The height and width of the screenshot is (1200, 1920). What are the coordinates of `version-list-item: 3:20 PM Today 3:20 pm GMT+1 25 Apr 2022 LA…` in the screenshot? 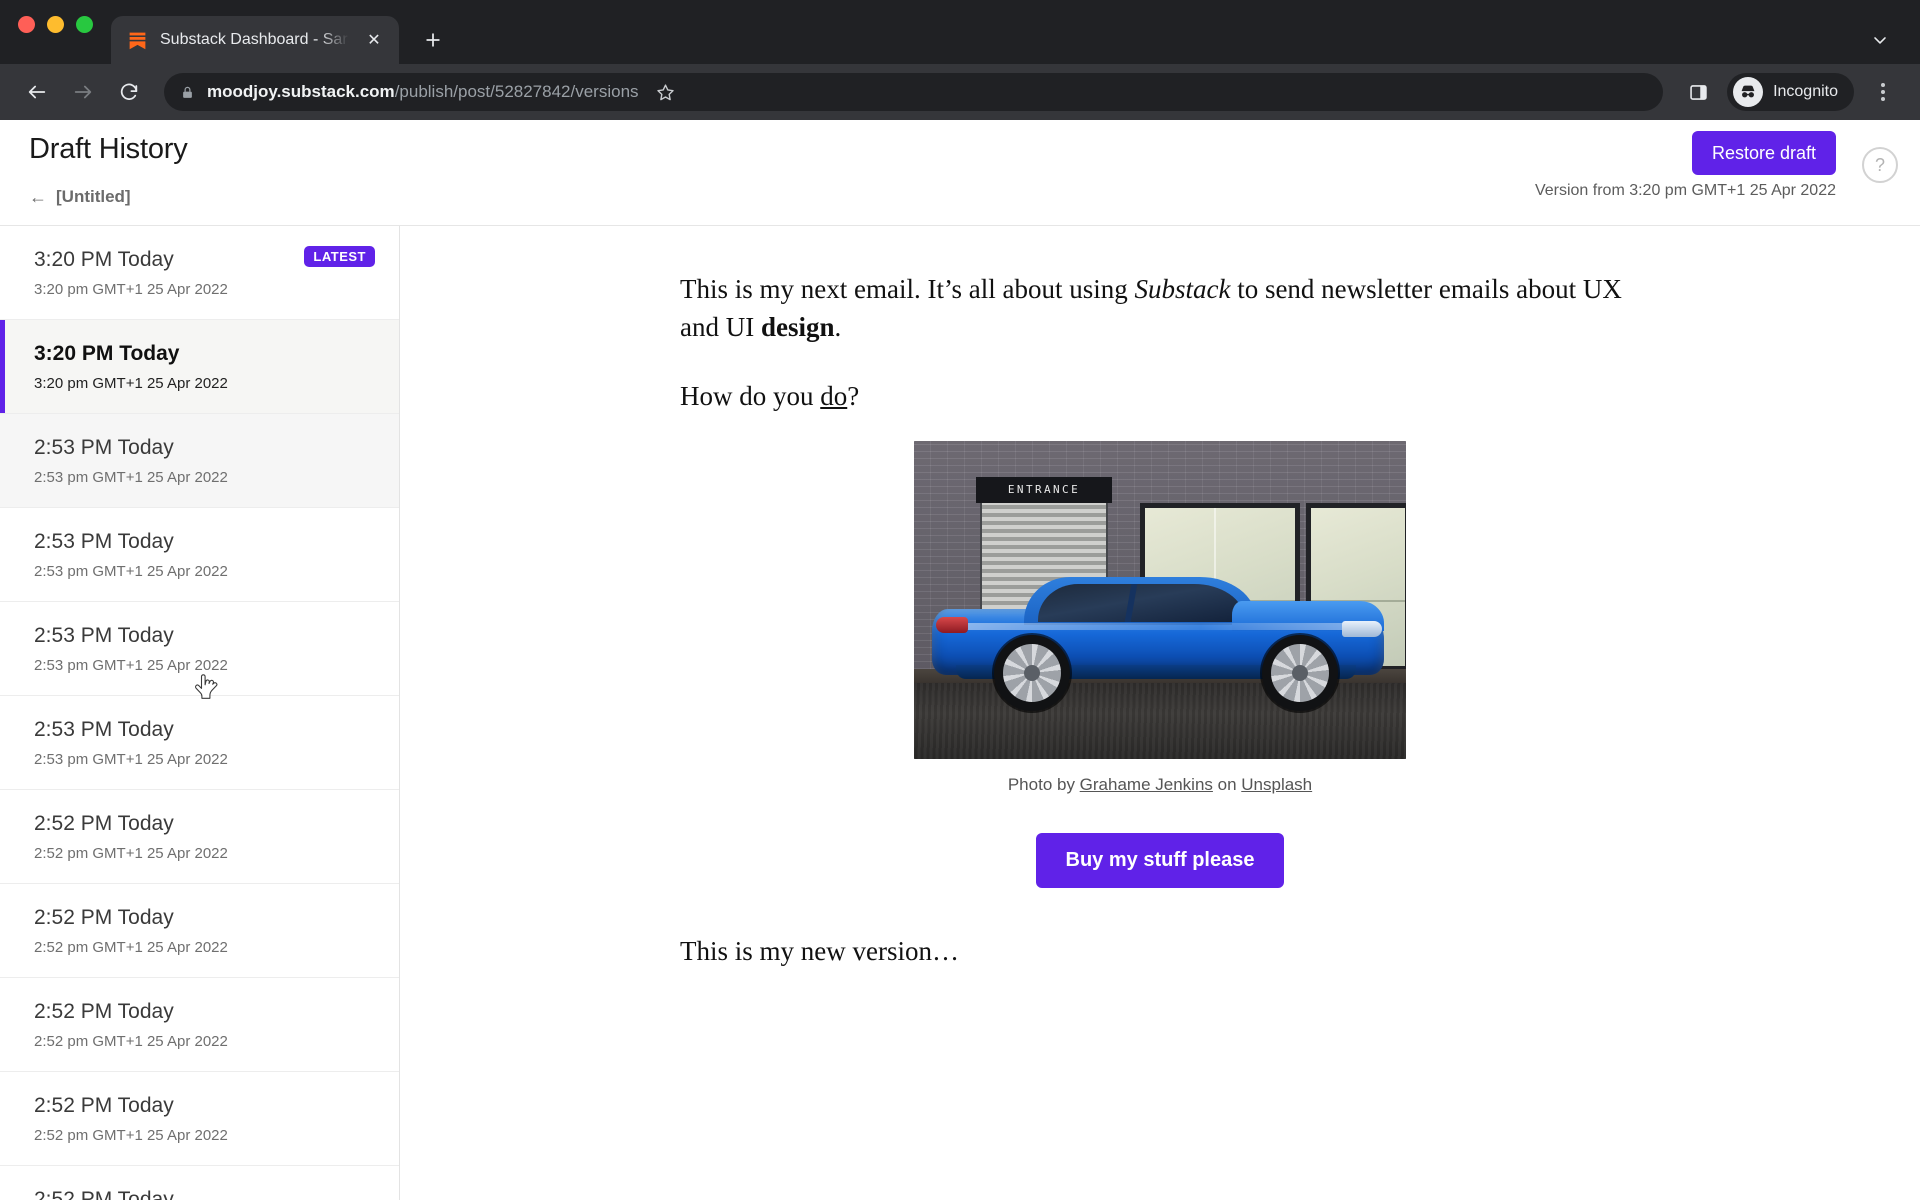 It's located at (199, 273).